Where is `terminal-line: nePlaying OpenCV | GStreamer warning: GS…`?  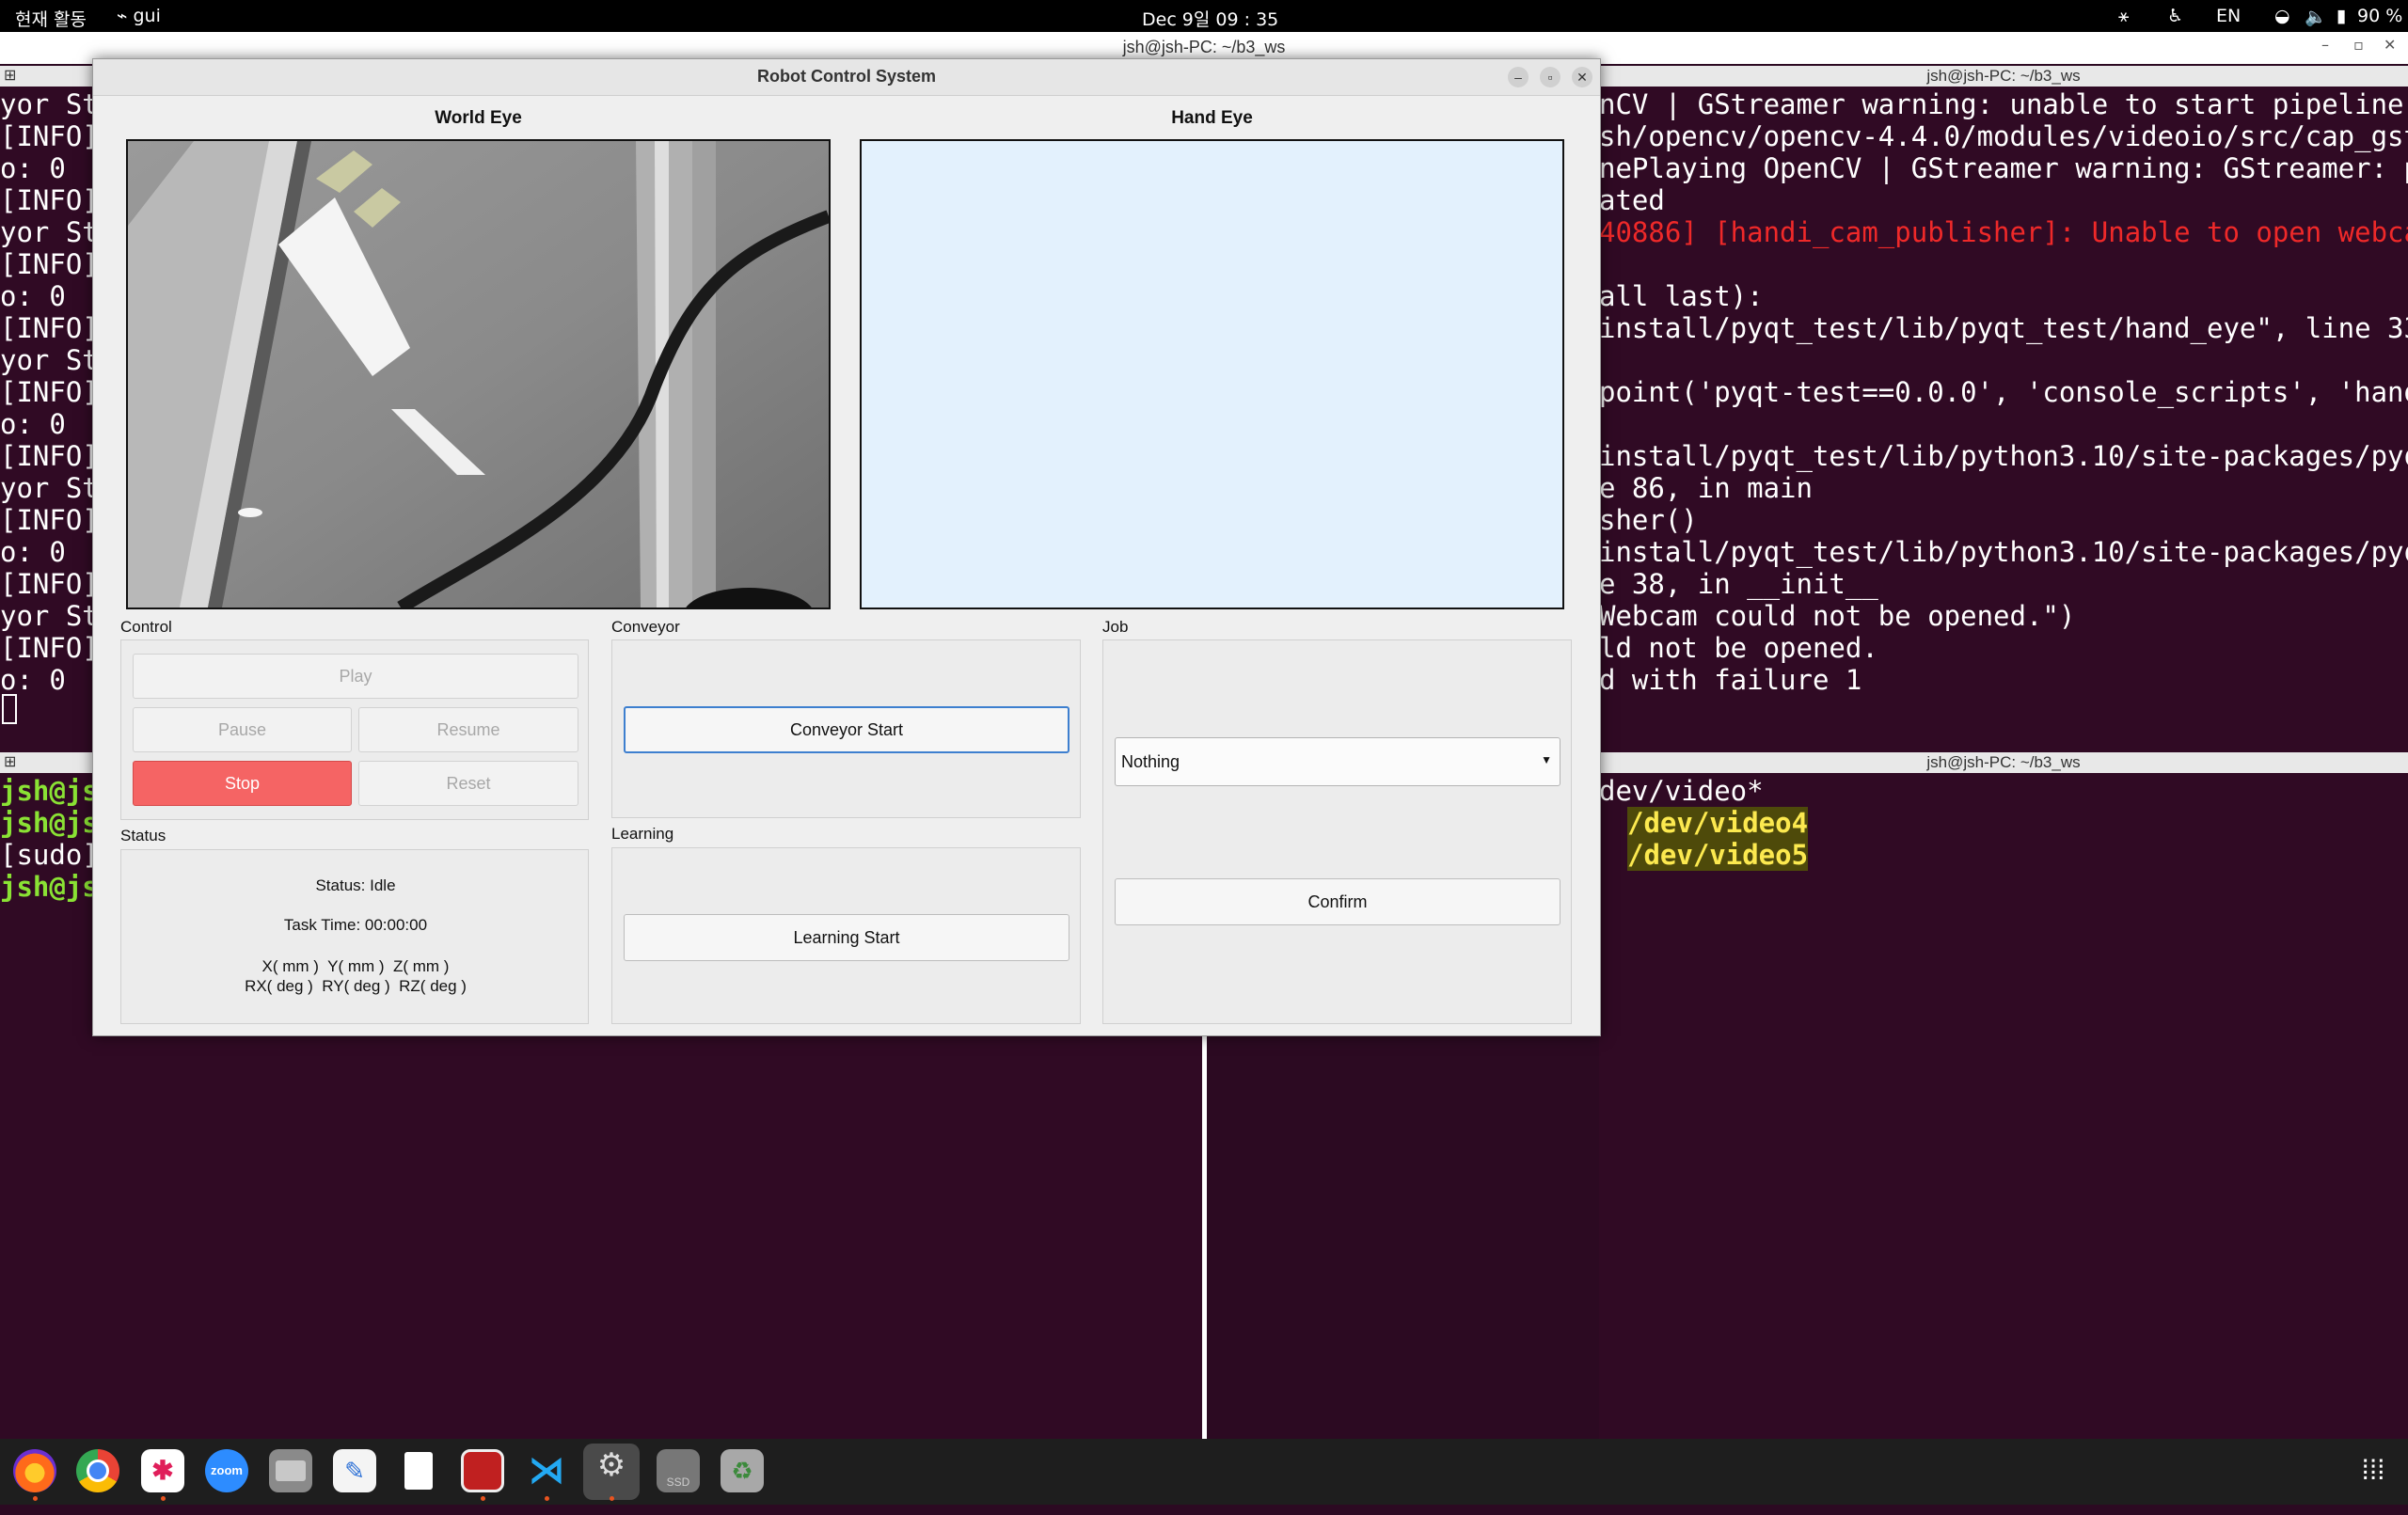 terminal-line: nePlaying OpenCV | GStreamer warning: GS… is located at coordinates (2003, 168).